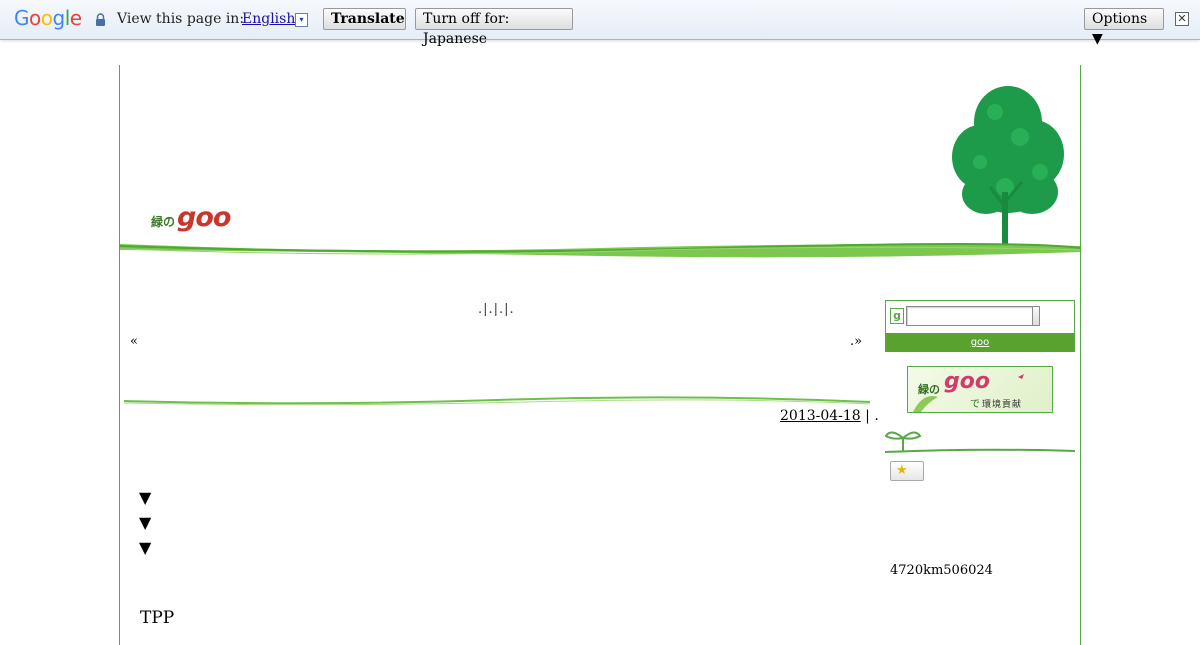 The height and width of the screenshot is (645, 1200). What do you see at coordinates (971, 316) in the screenshot?
I see `search-input` at bounding box center [971, 316].